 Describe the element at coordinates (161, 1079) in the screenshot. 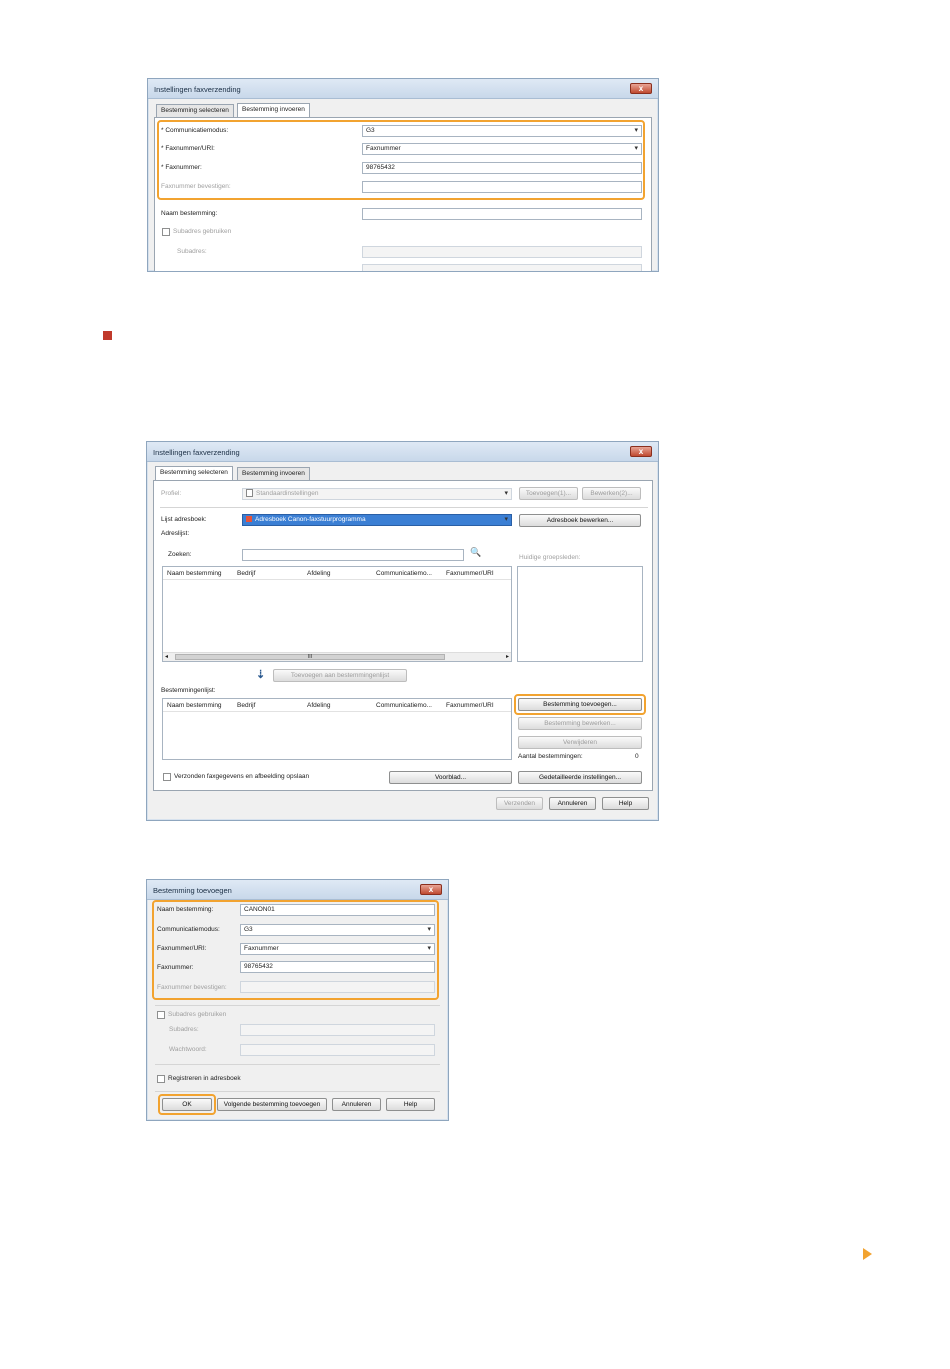

I see `registreren-checkbox` at that location.